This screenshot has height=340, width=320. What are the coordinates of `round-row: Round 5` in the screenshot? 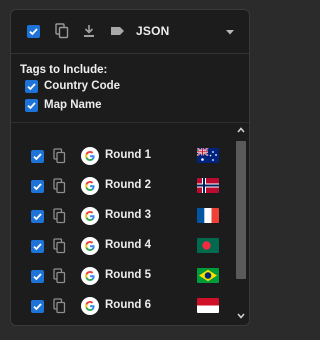 It's located at (122, 276).